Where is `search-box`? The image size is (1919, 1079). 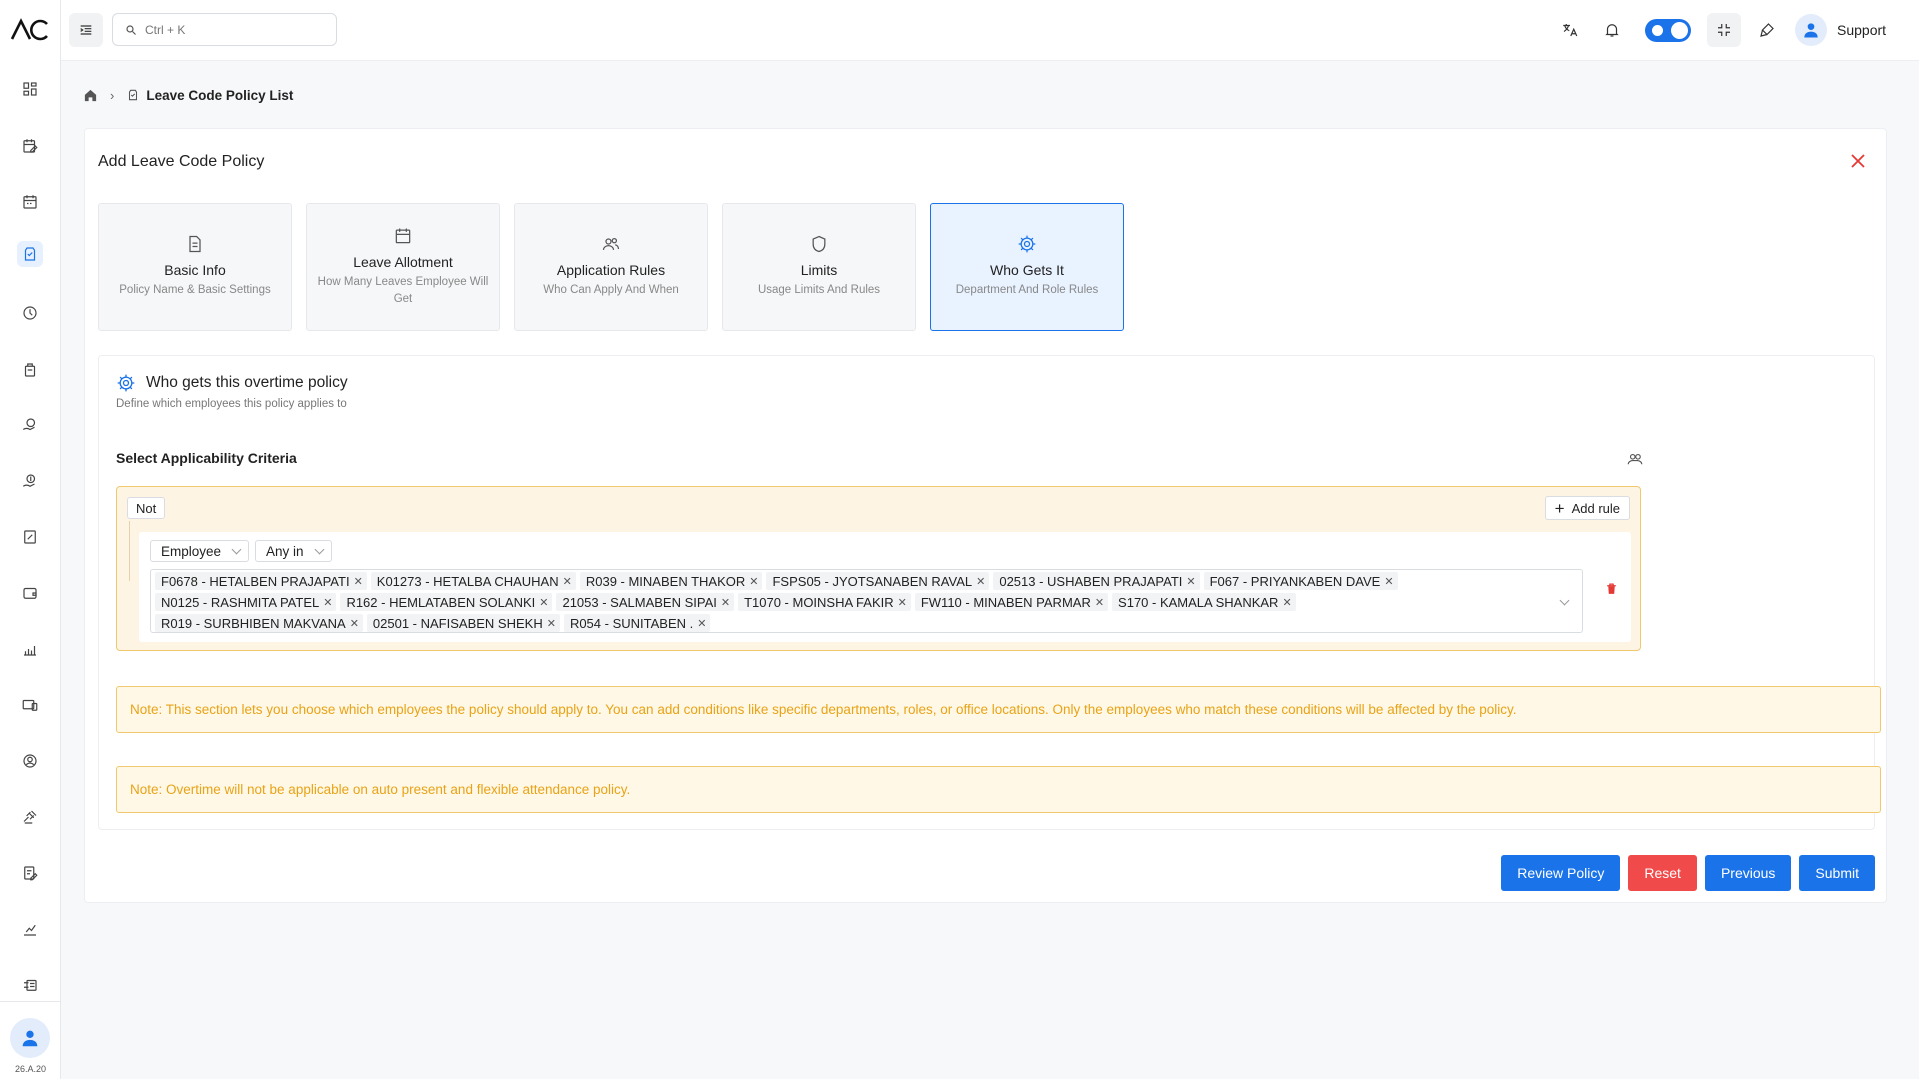 search-box is located at coordinates (224, 29).